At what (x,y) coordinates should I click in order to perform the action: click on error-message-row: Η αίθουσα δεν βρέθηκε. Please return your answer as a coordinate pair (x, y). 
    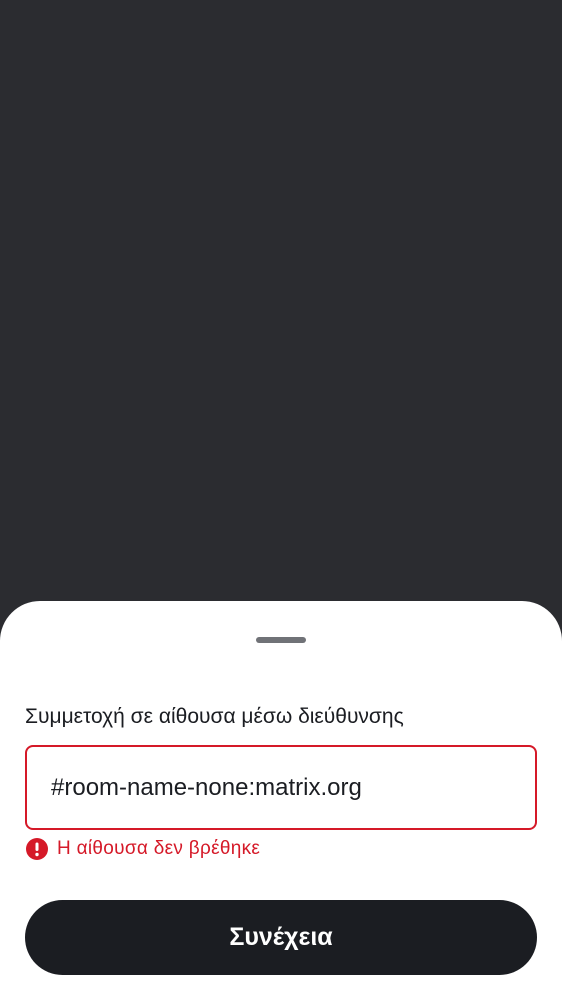
    Looking at the image, I should click on (142, 849).